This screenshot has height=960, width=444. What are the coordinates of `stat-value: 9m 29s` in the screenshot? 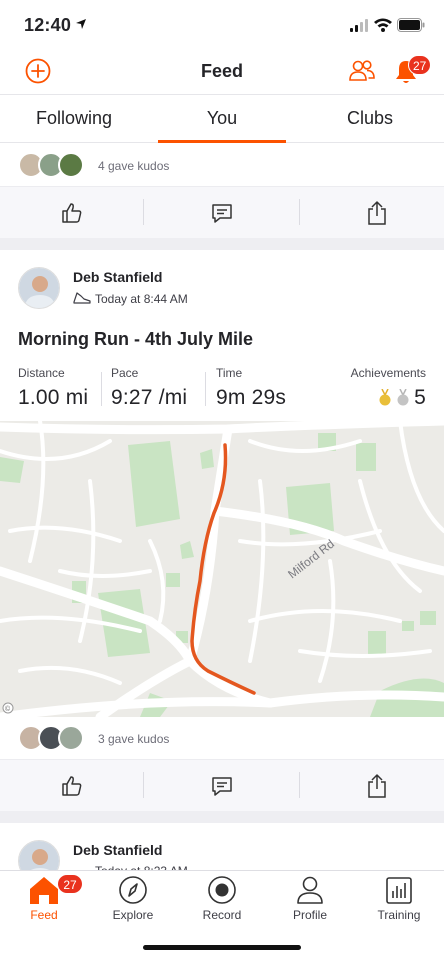 It's located at (251, 397).